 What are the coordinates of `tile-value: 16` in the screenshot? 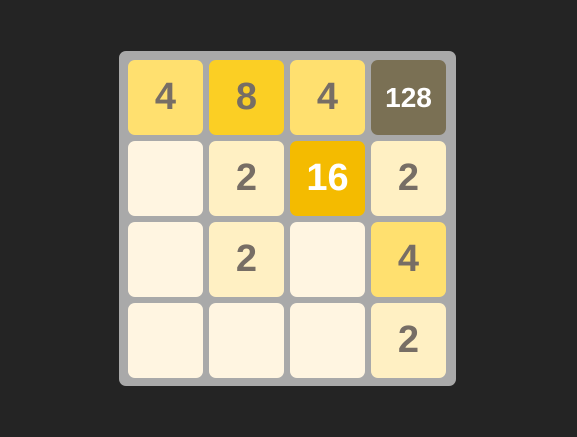 It's located at (327, 178).